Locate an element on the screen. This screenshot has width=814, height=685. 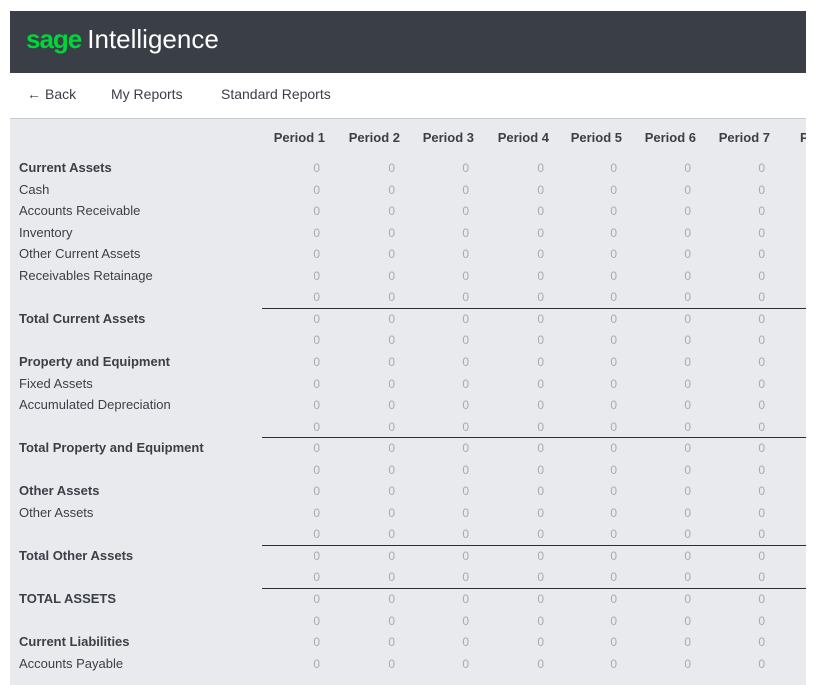
column-header-period-8: P is located at coordinates (803, 137).